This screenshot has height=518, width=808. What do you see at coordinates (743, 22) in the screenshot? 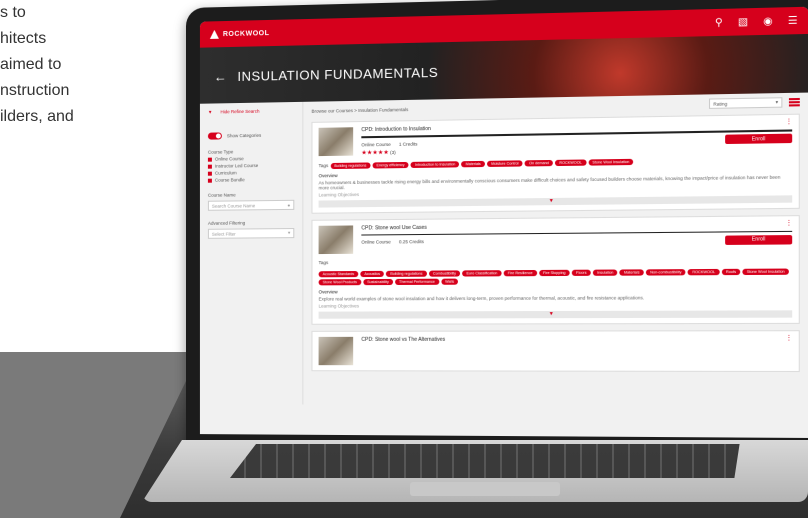
I see `cart-icon: ▧` at bounding box center [743, 22].